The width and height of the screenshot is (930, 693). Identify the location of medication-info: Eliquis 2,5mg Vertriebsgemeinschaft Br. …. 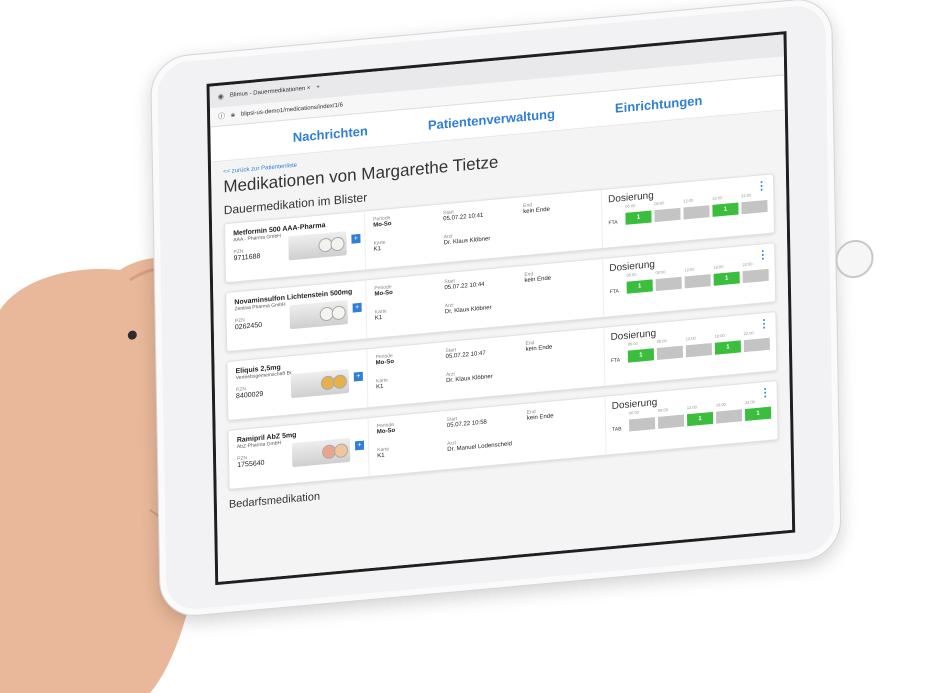
(298, 384).